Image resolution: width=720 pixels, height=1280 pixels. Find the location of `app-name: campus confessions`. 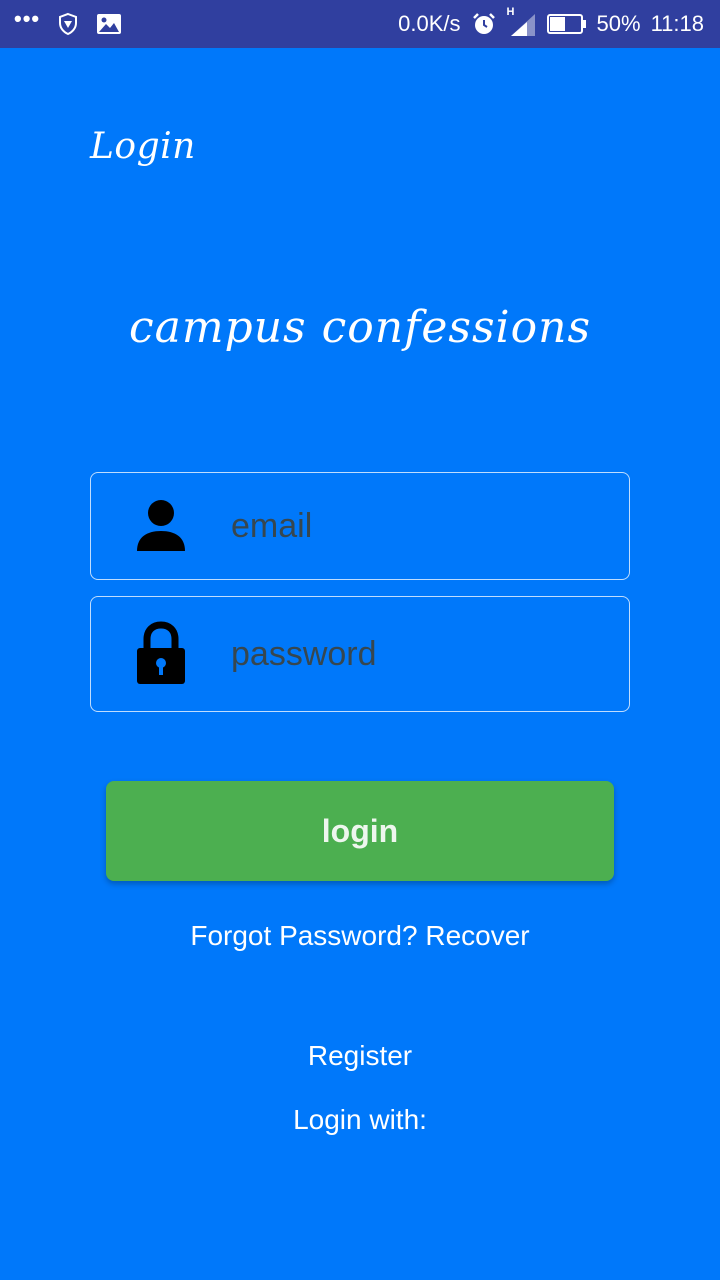

app-name: campus confessions is located at coordinates (360, 327).